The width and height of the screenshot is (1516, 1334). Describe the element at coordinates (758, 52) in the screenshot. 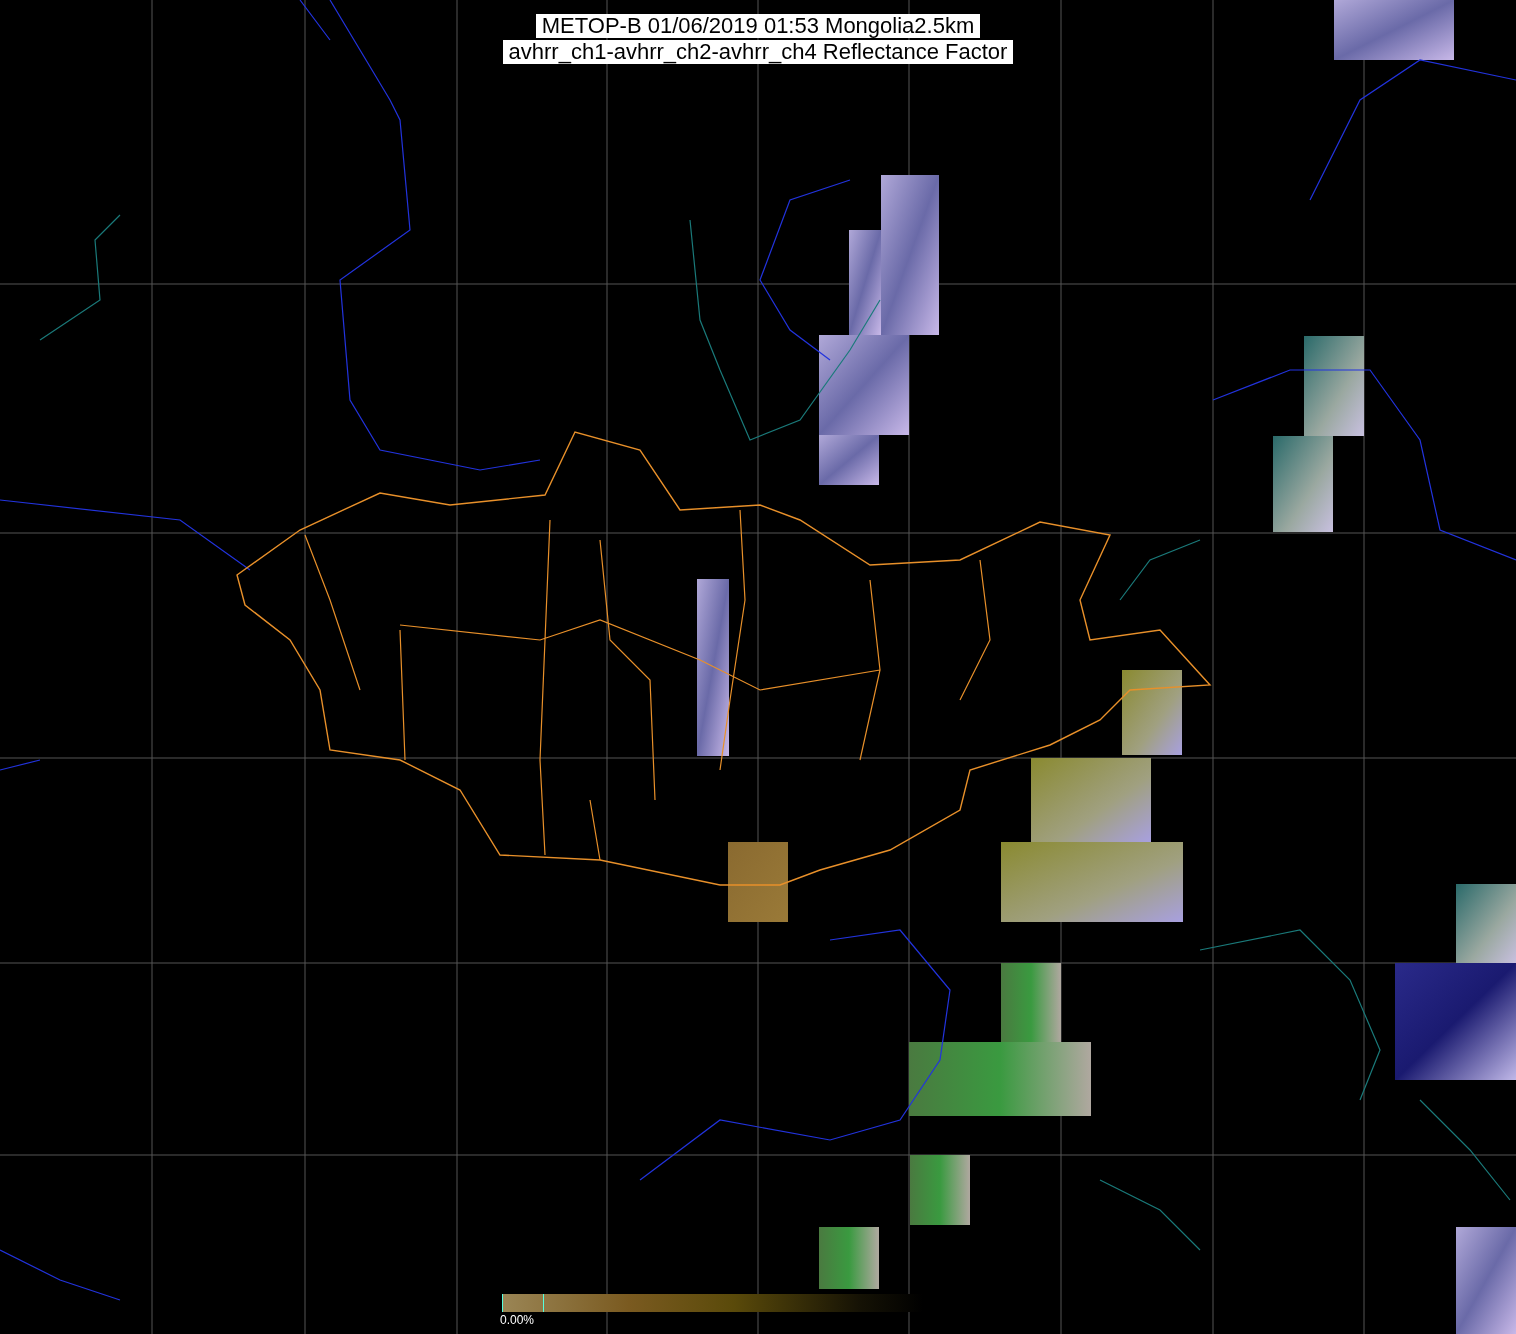

I see `map-subtitle: avhrr_ch1-avhrr_ch2-avhrr_ch4 Reflectance Factor` at that location.